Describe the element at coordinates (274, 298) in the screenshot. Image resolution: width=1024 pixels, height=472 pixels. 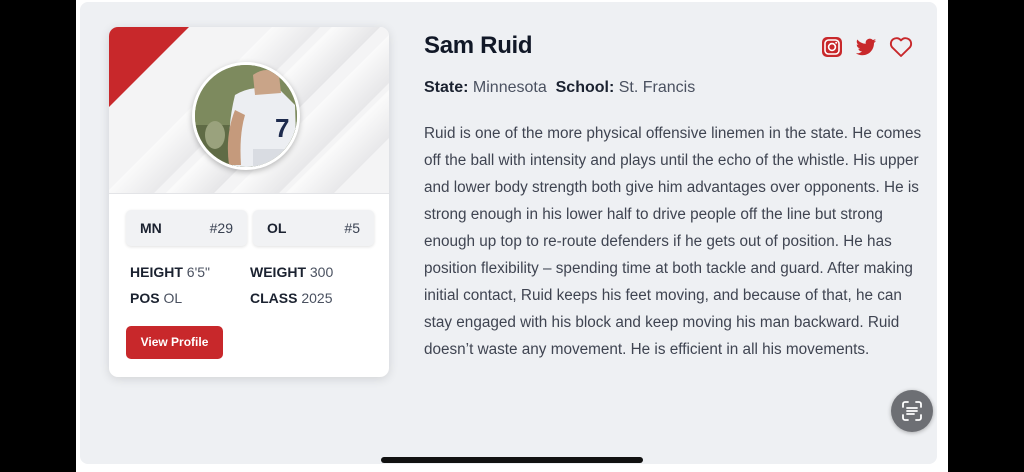
I see `class-label: CLASS` at that location.